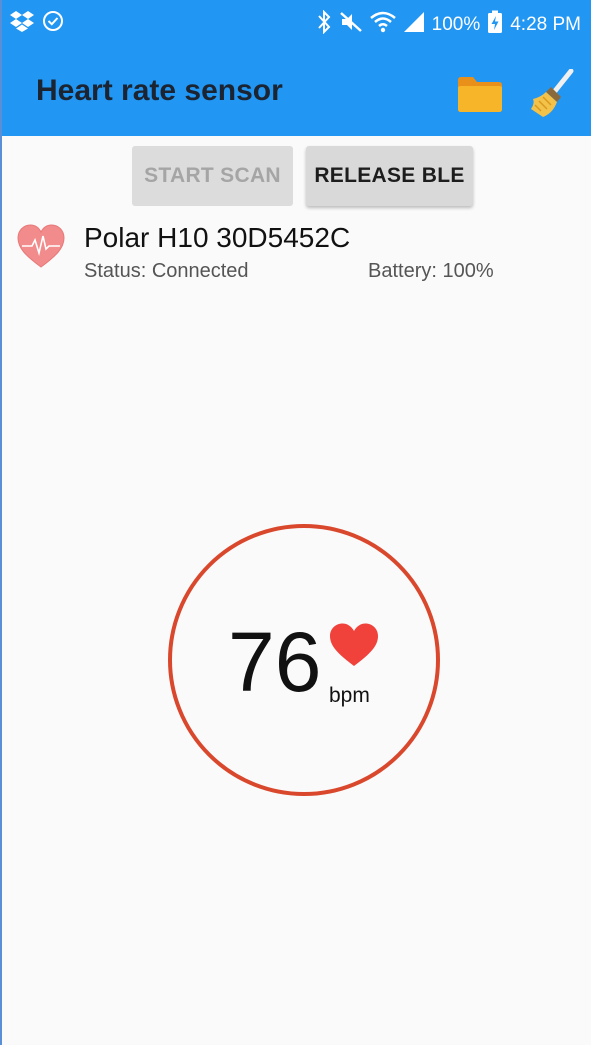 Image resolution: width=591 pixels, height=1045 pixels. Describe the element at coordinates (53, 24) in the screenshot. I see `sync-check-icon` at that location.